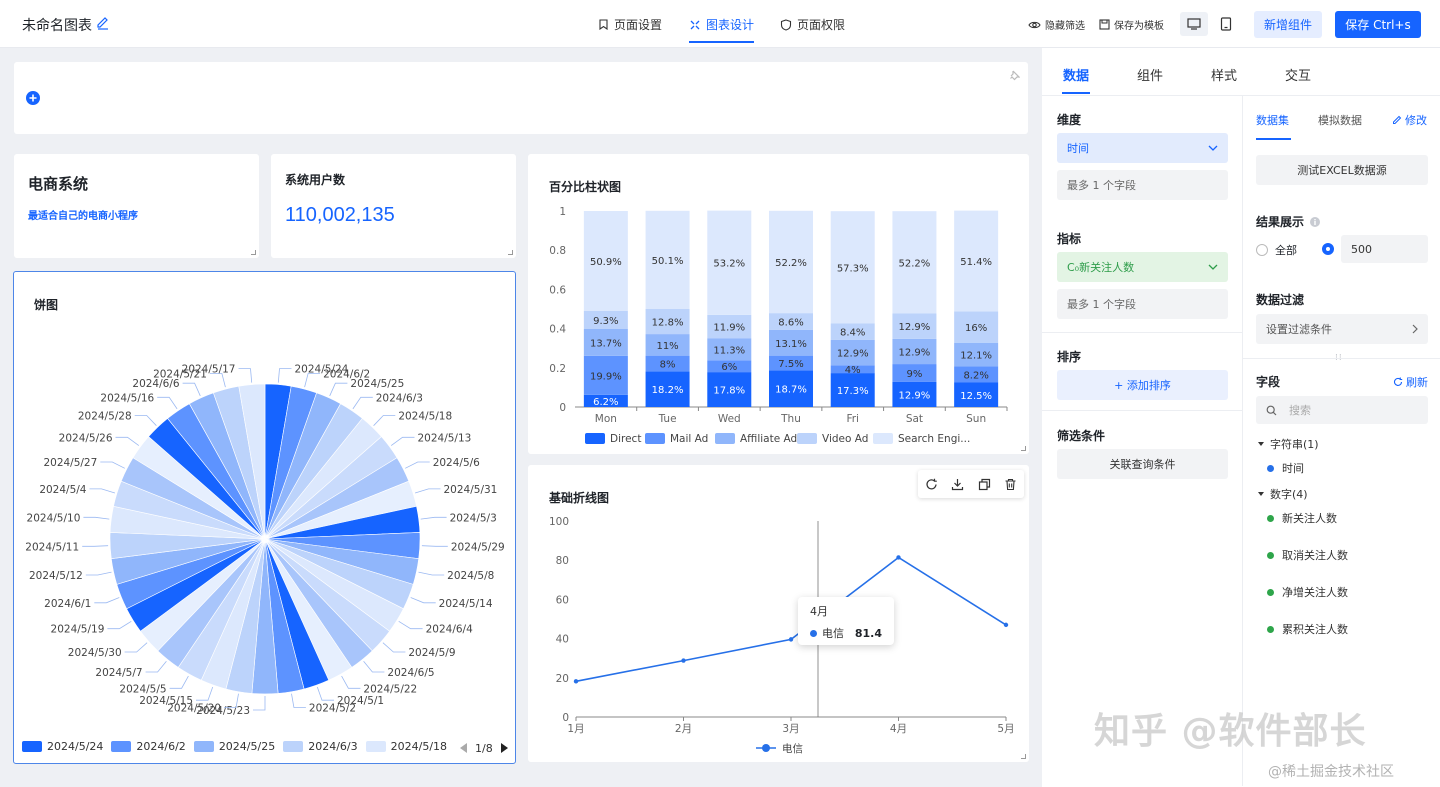  What do you see at coordinates (1288, 444) in the screenshot?
I see `string-group: 字符串(1)` at bounding box center [1288, 444].